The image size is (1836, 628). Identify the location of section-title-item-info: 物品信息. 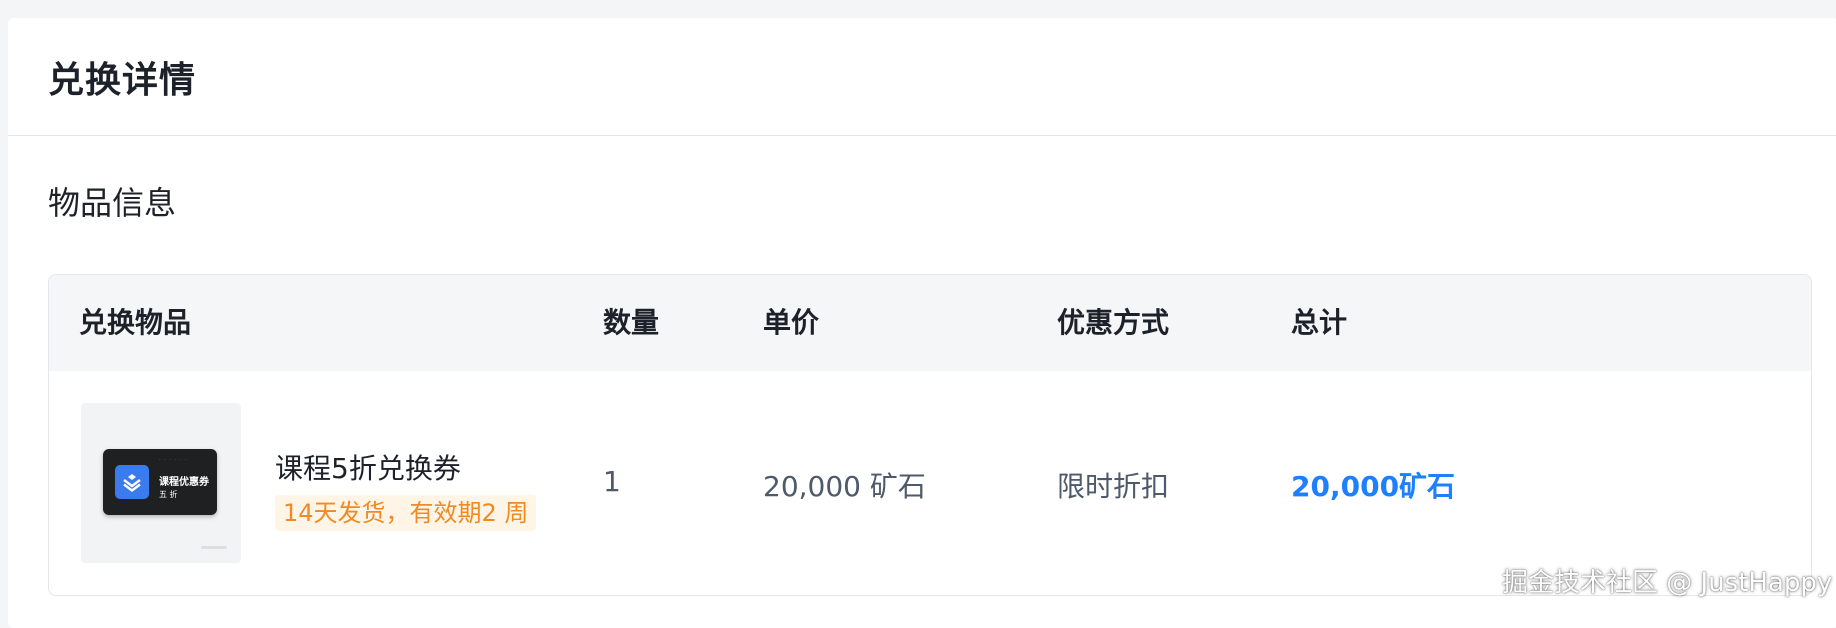
(112, 203).